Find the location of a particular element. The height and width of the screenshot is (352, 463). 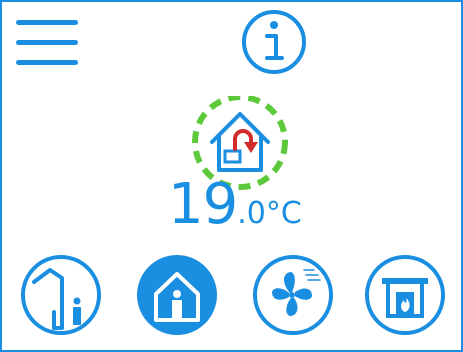

info-icon is located at coordinates (274, 42).